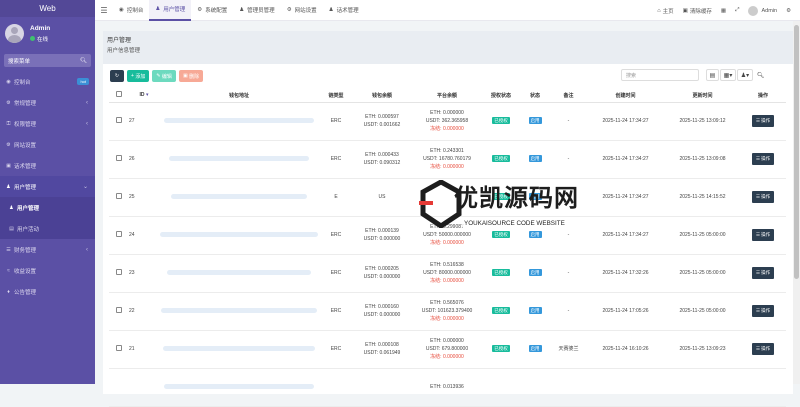  What do you see at coordinates (660, 75) in the screenshot?
I see `table-search-input: 搜索` at bounding box center [660, 75].